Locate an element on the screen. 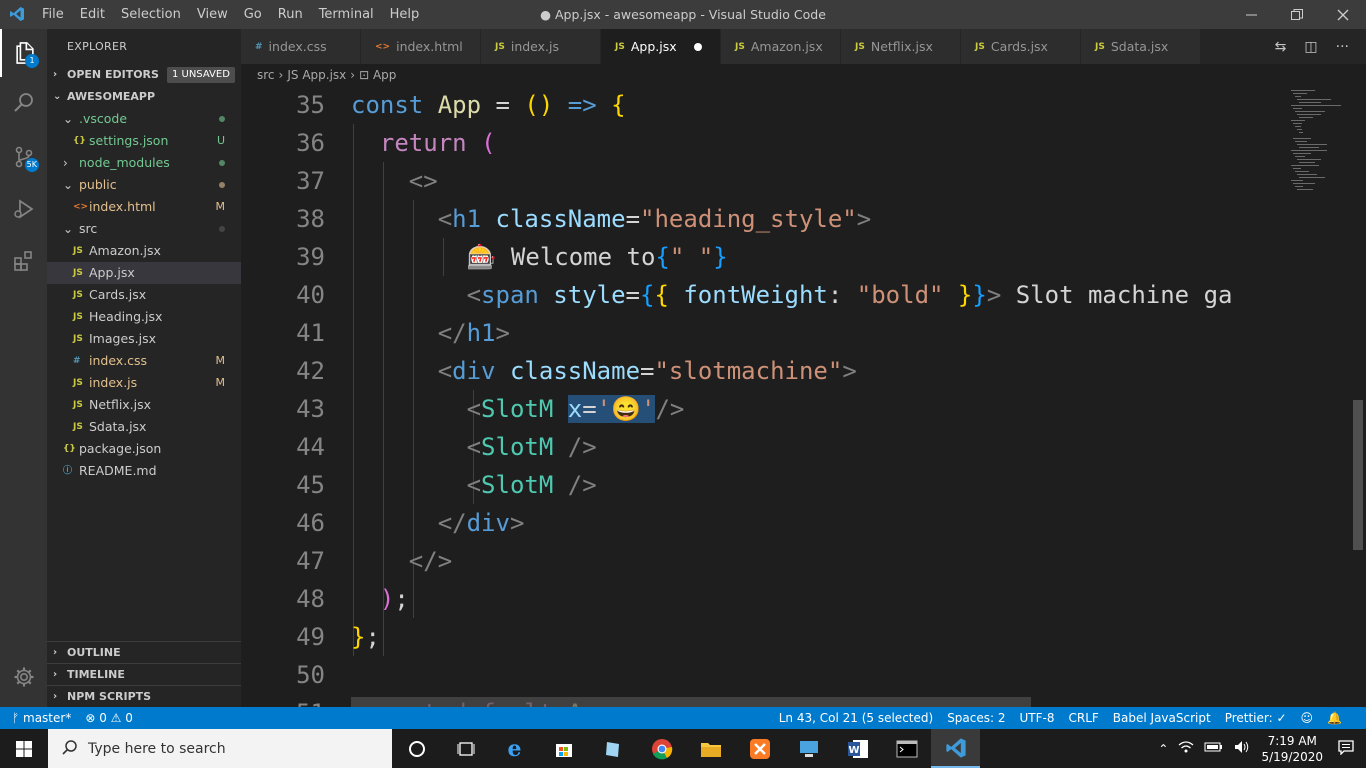 The image size is (1366, 768). source-control-icon: 5K is located at coordinates (23, 157).